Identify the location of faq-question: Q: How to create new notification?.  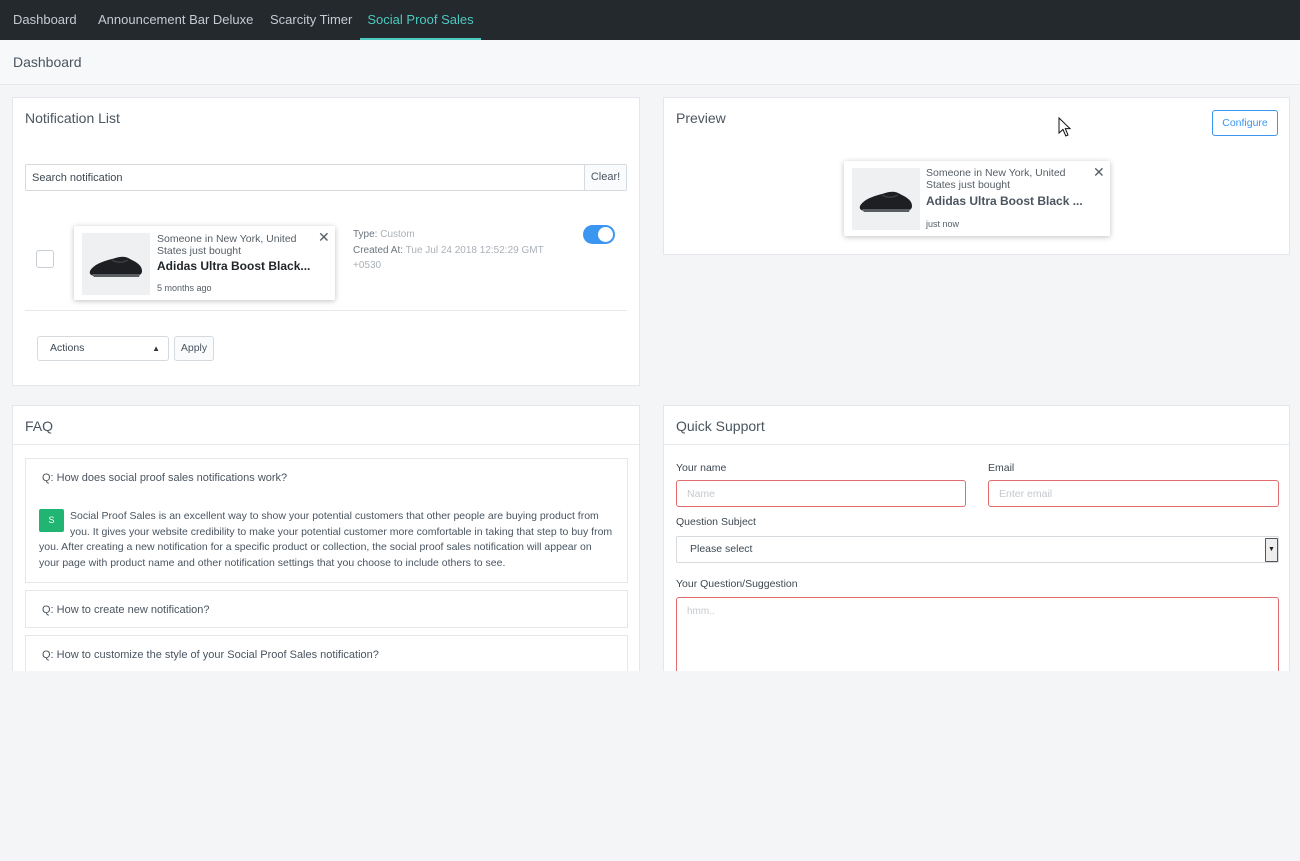
(126, 610).